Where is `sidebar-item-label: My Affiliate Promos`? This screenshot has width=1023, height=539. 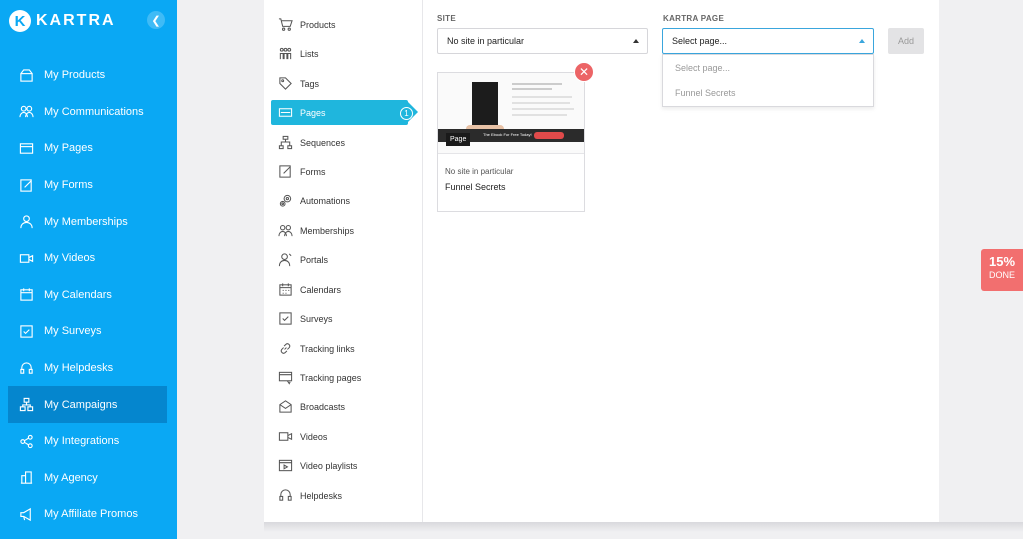
sidebar-item-label: My Affiliate Promos is located at coordinates (91, 514).